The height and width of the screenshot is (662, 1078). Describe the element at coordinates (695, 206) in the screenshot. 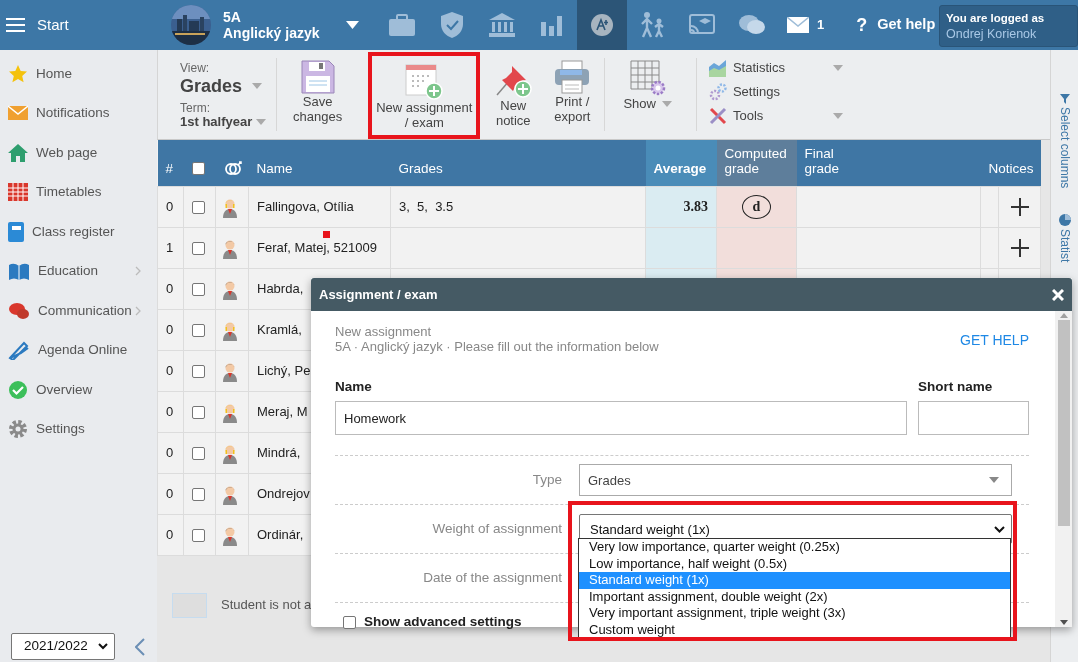

I see `average-value: 3.83` at that location.